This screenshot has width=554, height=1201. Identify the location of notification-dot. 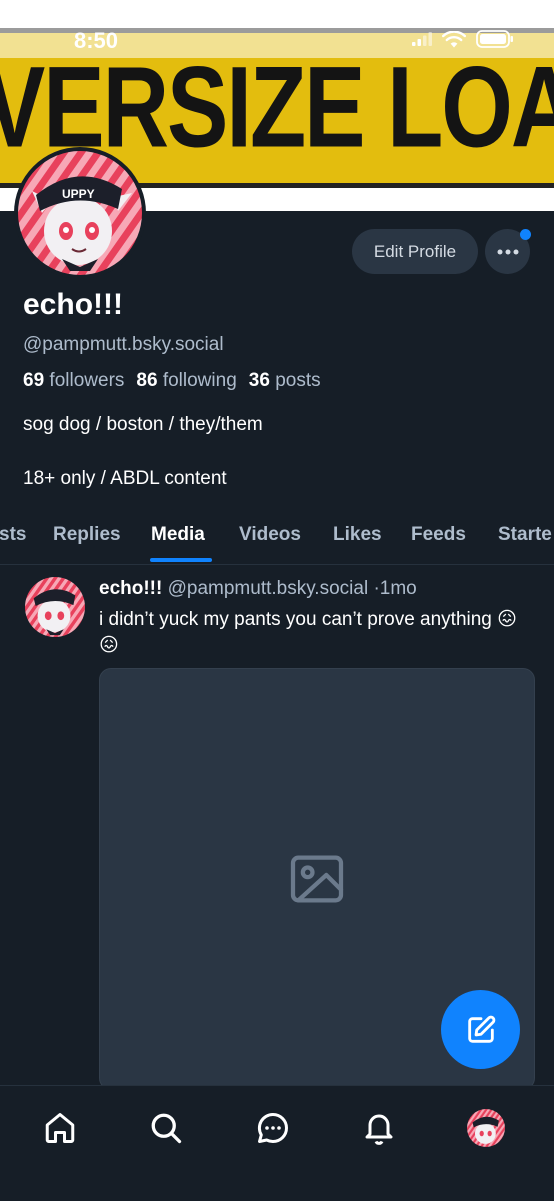
(525, 234).